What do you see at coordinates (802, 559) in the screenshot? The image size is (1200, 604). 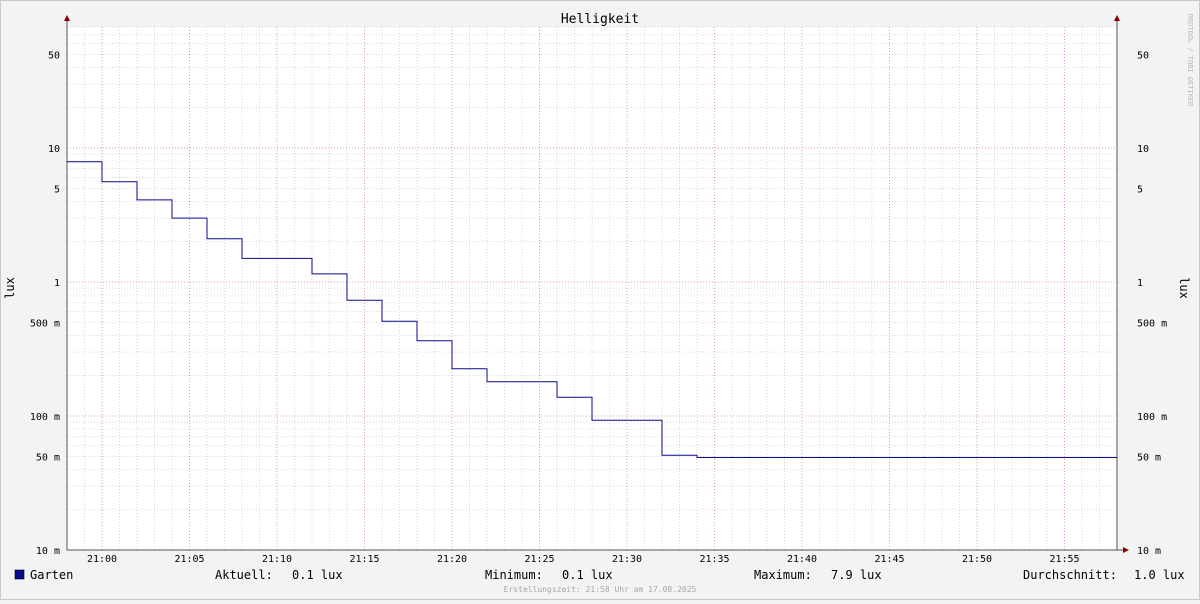 I see `x-tick-label: 21:40` at bounding box center [802, 559].